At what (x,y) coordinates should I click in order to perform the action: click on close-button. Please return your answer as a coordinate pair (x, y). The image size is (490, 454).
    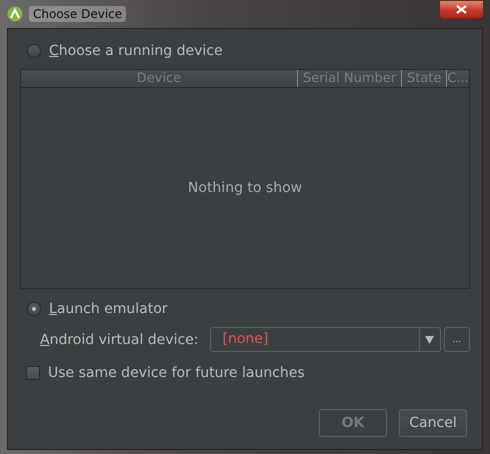
    Looking at the image, I should click on (461, 9).